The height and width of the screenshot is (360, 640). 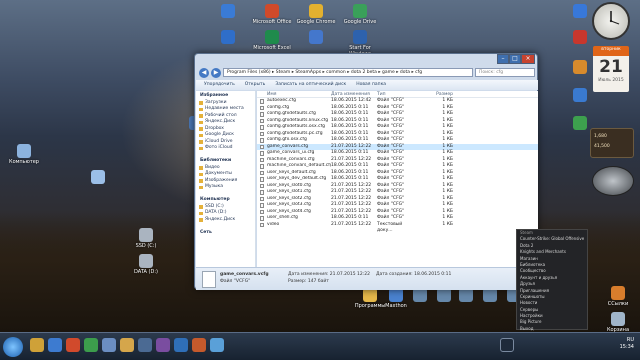 What do you see at coordinates (611, 80) in the screenshot?
I see `calendar-month: Июль 2015` at bounding box center [611, 80].